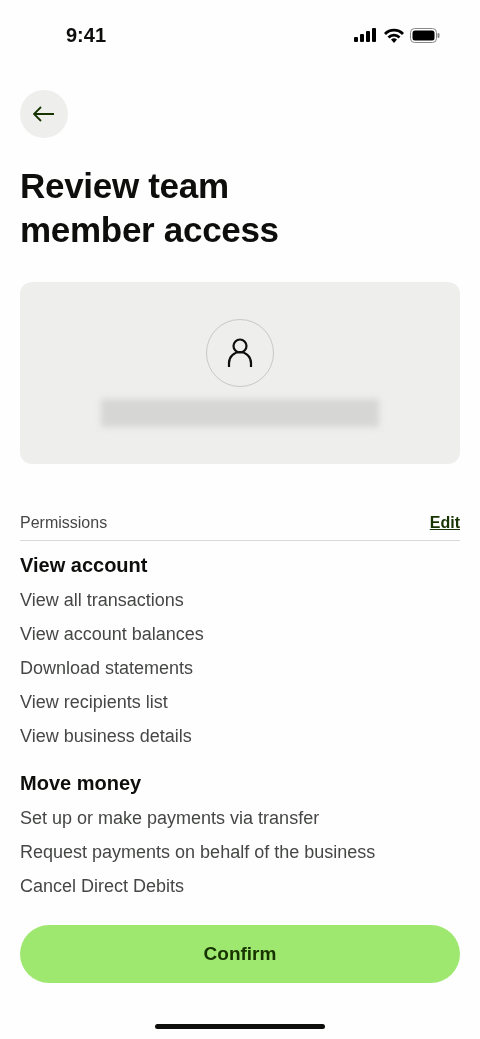  Describe the element at coordinates (112, 634) in the screenshot. I see `permission-item: View account balances` at that location.